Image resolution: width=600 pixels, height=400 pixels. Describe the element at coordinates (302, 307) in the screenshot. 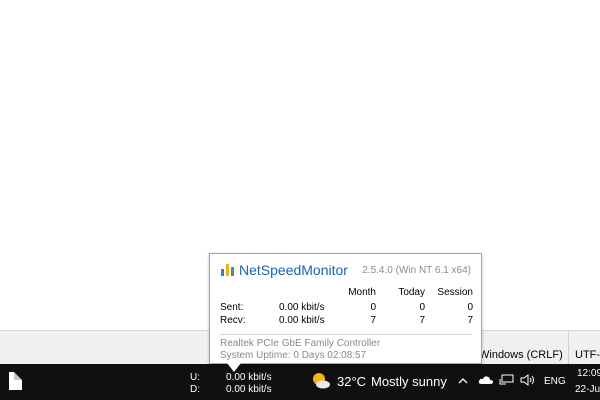

I see `sent-rate: 0.00 kbit/s` at that location.